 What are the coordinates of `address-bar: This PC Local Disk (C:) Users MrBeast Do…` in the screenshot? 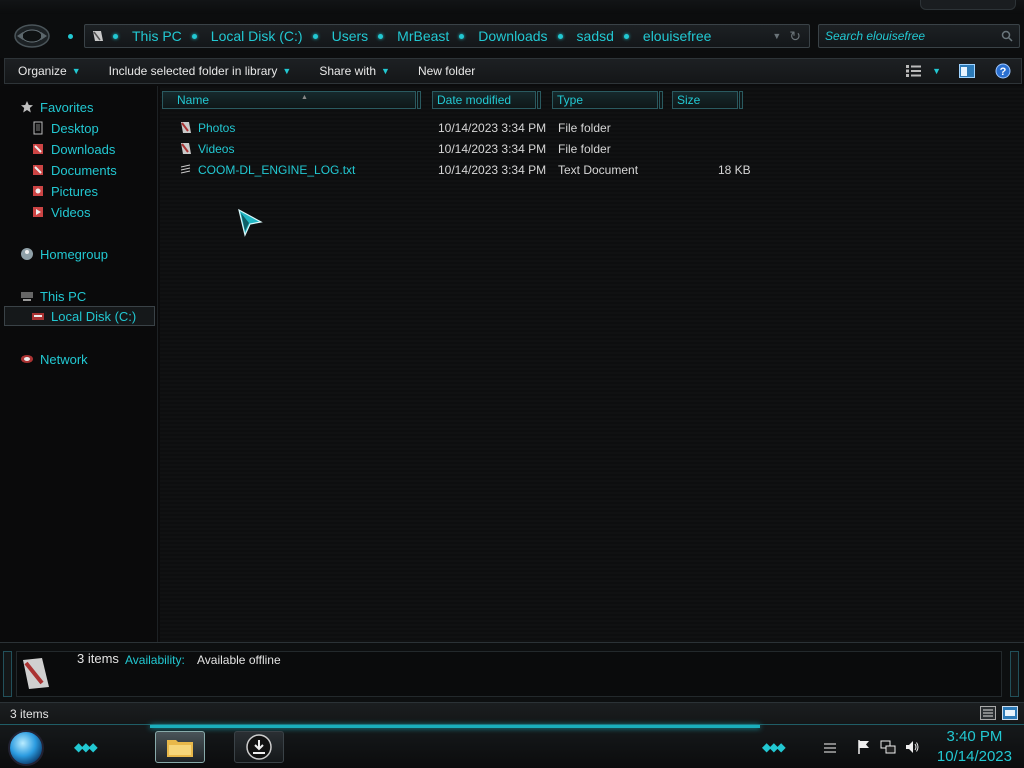 It's located at (447, 36).